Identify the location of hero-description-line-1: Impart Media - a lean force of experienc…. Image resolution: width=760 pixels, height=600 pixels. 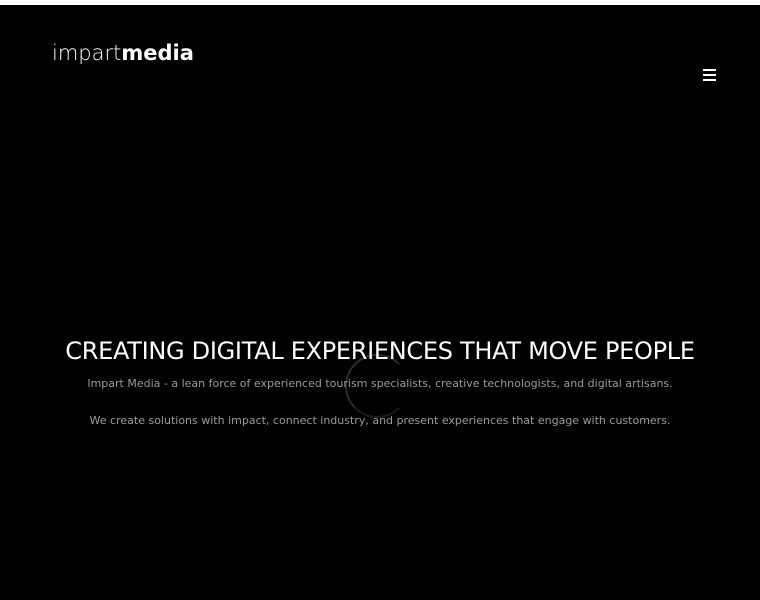
(380, 383).